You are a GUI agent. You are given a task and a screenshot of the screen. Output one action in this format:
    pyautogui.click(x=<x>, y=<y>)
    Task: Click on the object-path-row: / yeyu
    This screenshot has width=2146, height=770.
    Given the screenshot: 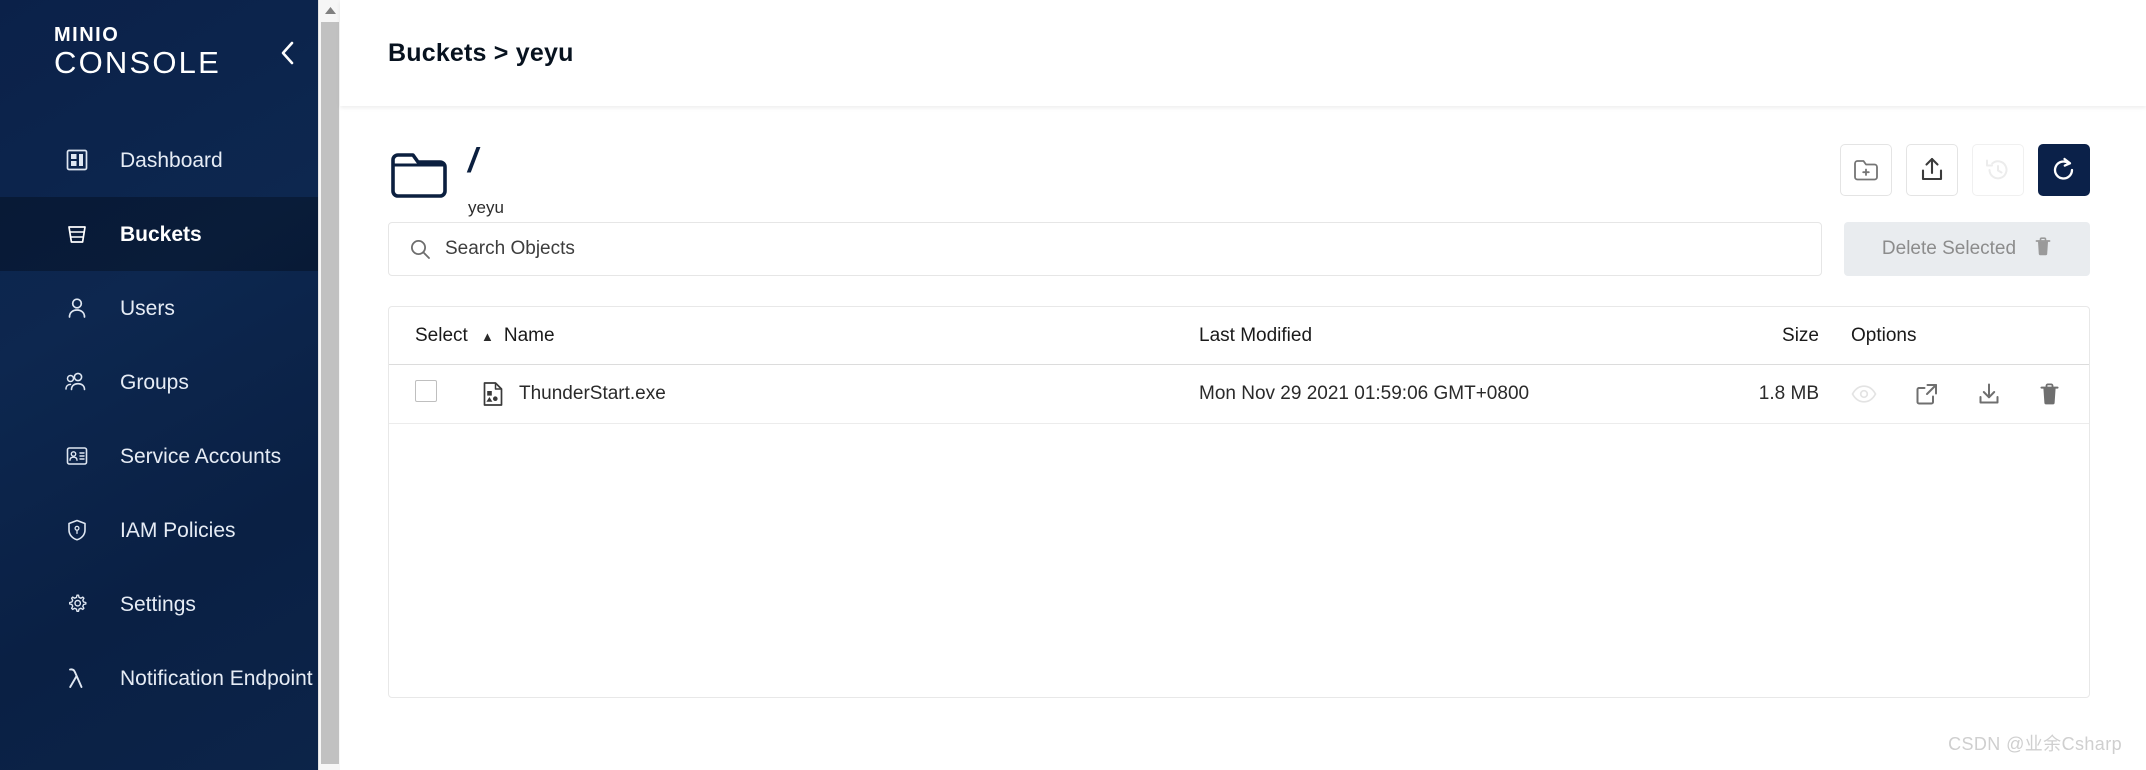 What is the action you would take?
    pyautogui.click(x=1239, y=162)
    